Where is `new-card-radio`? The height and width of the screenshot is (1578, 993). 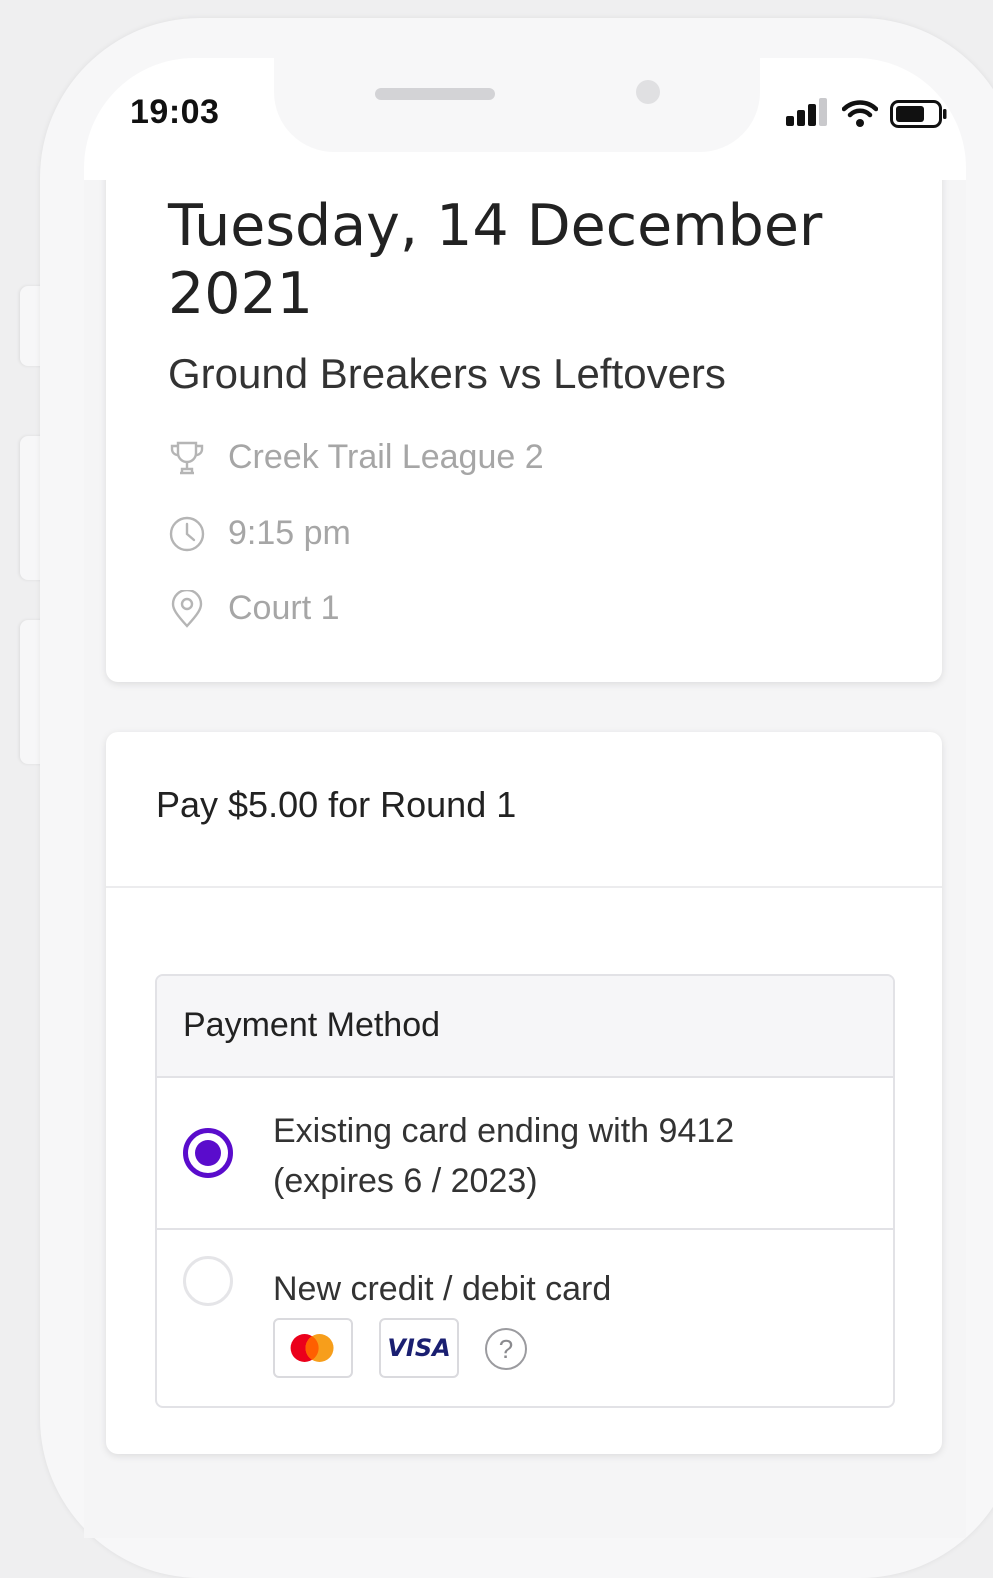
new-card-radio is located at coordinates (208, 1281).